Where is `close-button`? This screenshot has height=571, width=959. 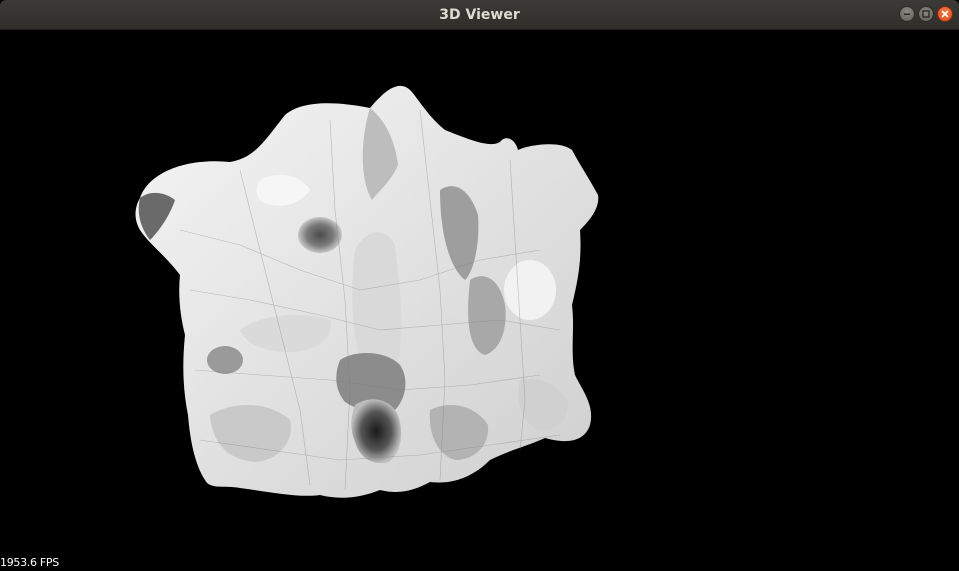
close-button is located at coordinates (945, 14).